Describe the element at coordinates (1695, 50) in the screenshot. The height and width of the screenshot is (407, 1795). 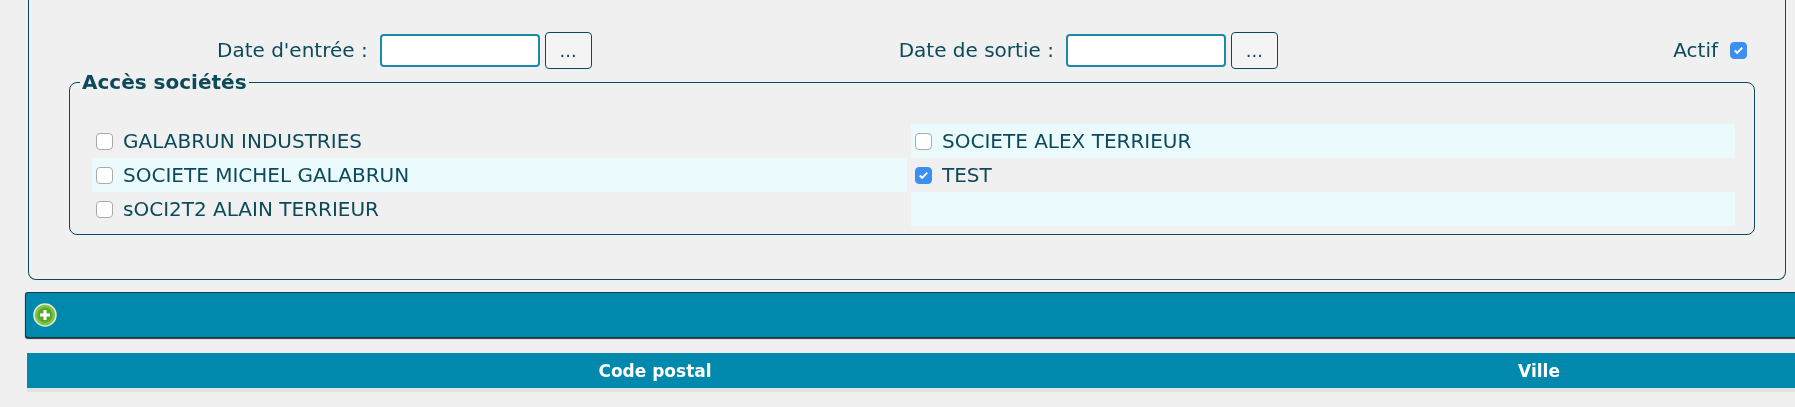
I see `active-label: Actif` at that location.